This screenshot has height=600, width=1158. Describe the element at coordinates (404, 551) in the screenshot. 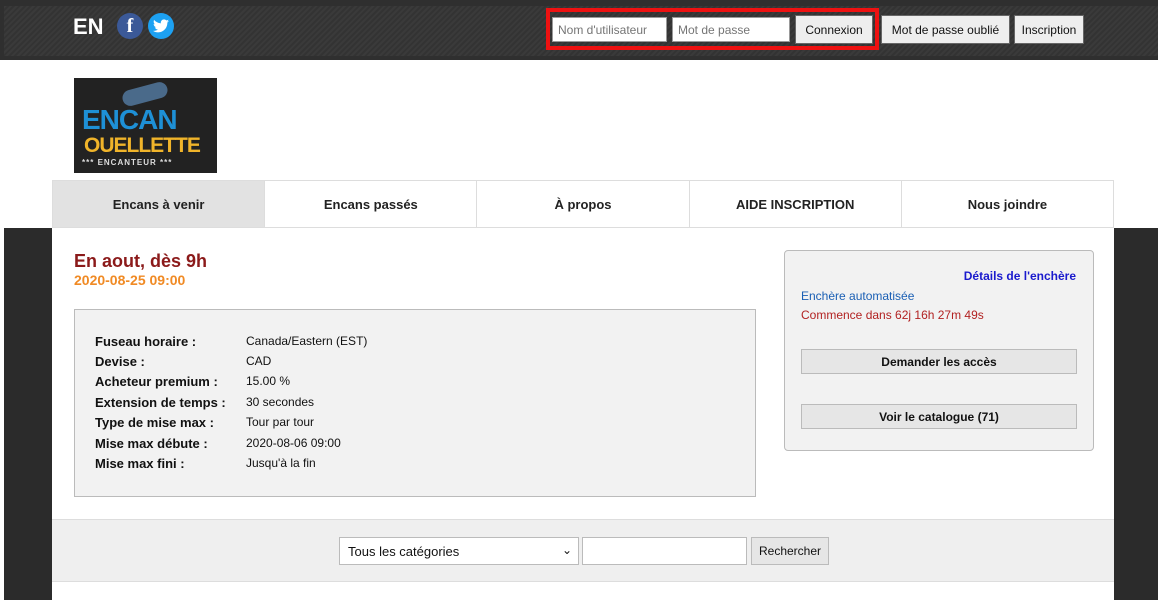

I see `category-select-value: Tous les catégories` at that location.